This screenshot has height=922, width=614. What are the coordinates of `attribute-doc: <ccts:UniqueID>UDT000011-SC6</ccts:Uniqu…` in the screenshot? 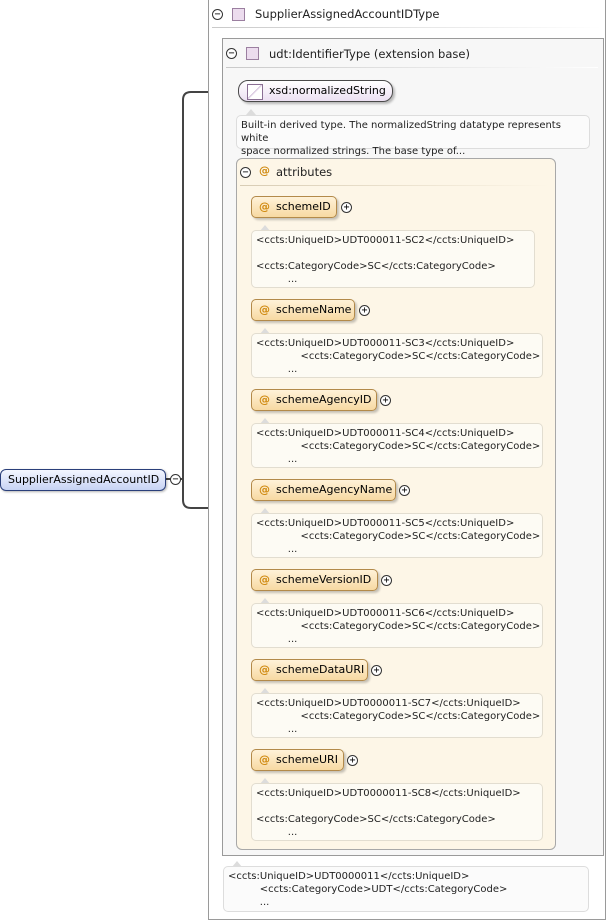 It's located at (397, 625).